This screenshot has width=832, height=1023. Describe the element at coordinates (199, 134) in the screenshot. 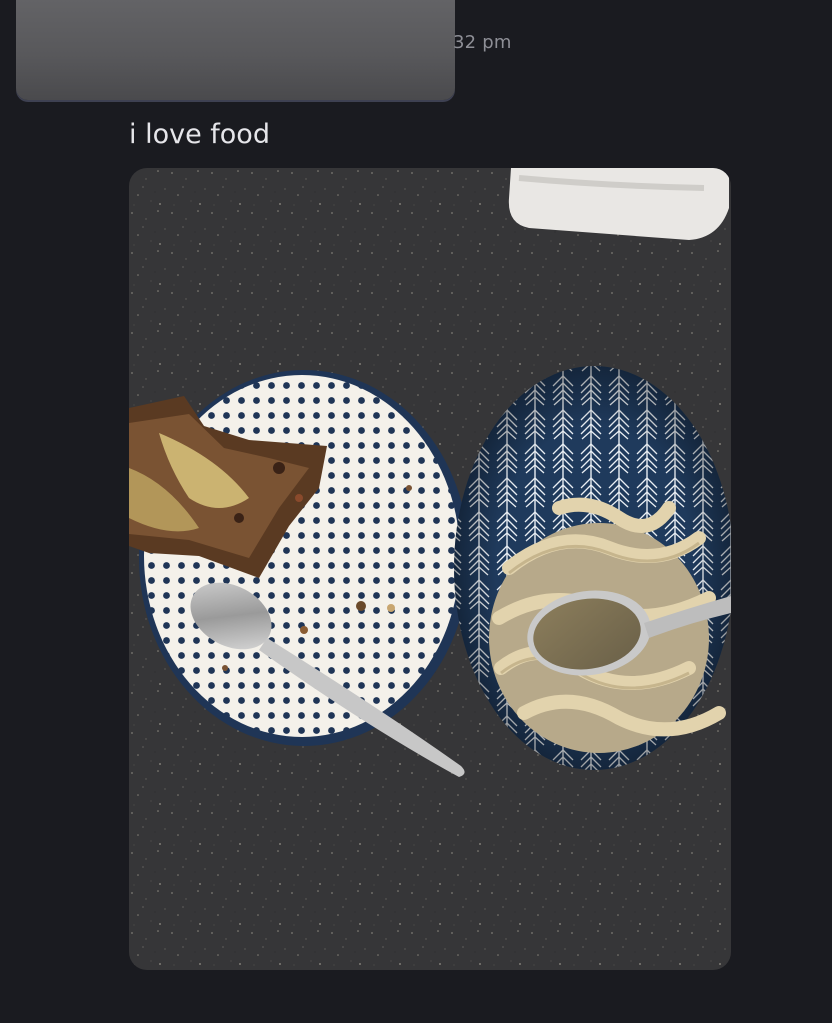

I see `message-text: i love food` at that location.